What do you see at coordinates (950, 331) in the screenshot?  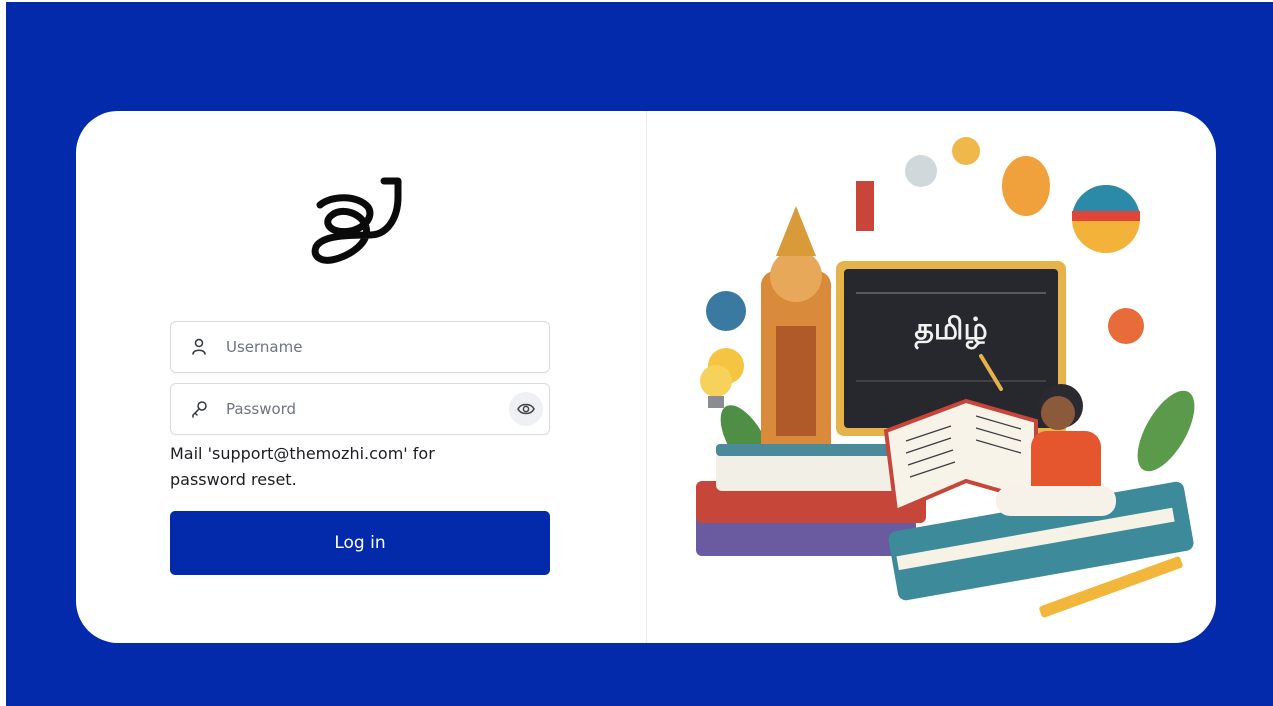 I see `chalkboard-text: தமிழ்` at bounding box center [950, 331].